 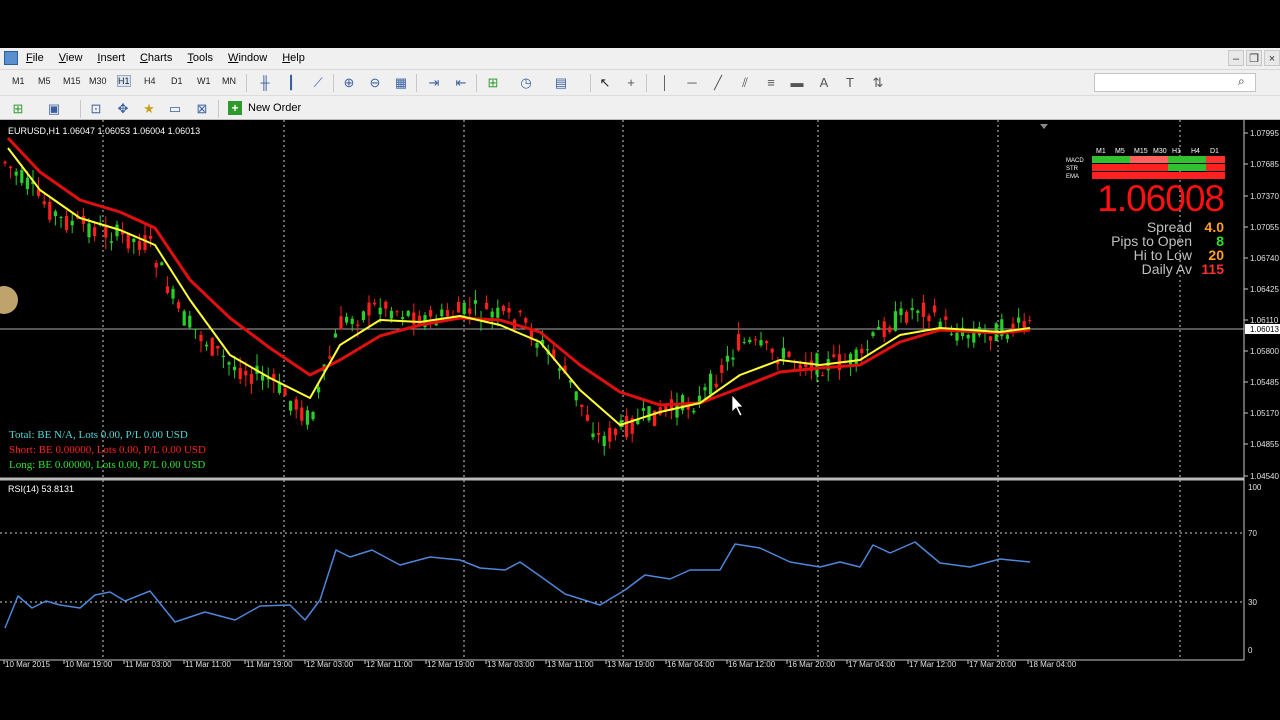 What do you see at coordinates (124, 81) in the screenshot?
I see `timeframe-h1: H1` at bounding box center [124, 81].